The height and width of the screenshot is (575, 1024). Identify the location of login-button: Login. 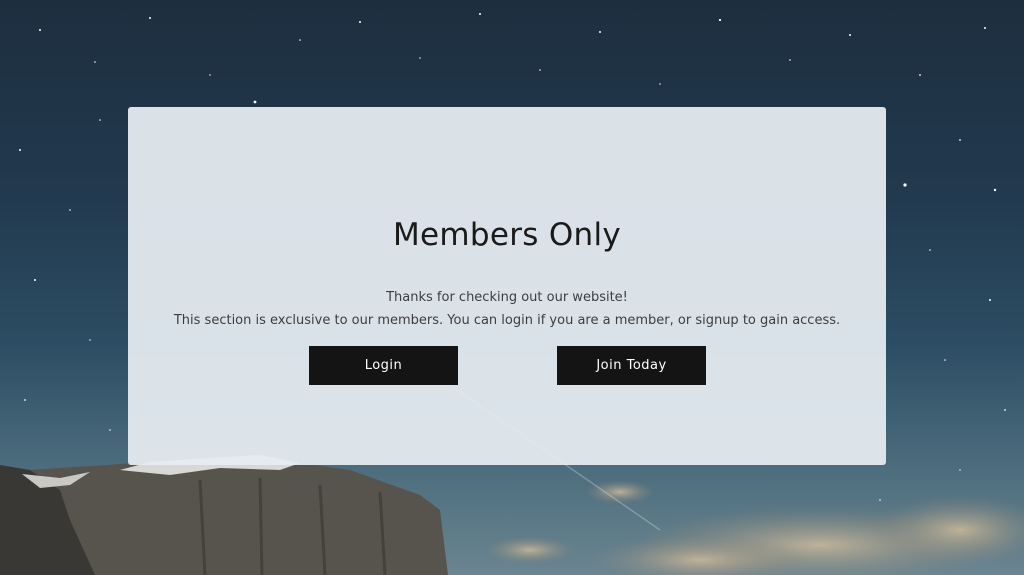
(383, 365).